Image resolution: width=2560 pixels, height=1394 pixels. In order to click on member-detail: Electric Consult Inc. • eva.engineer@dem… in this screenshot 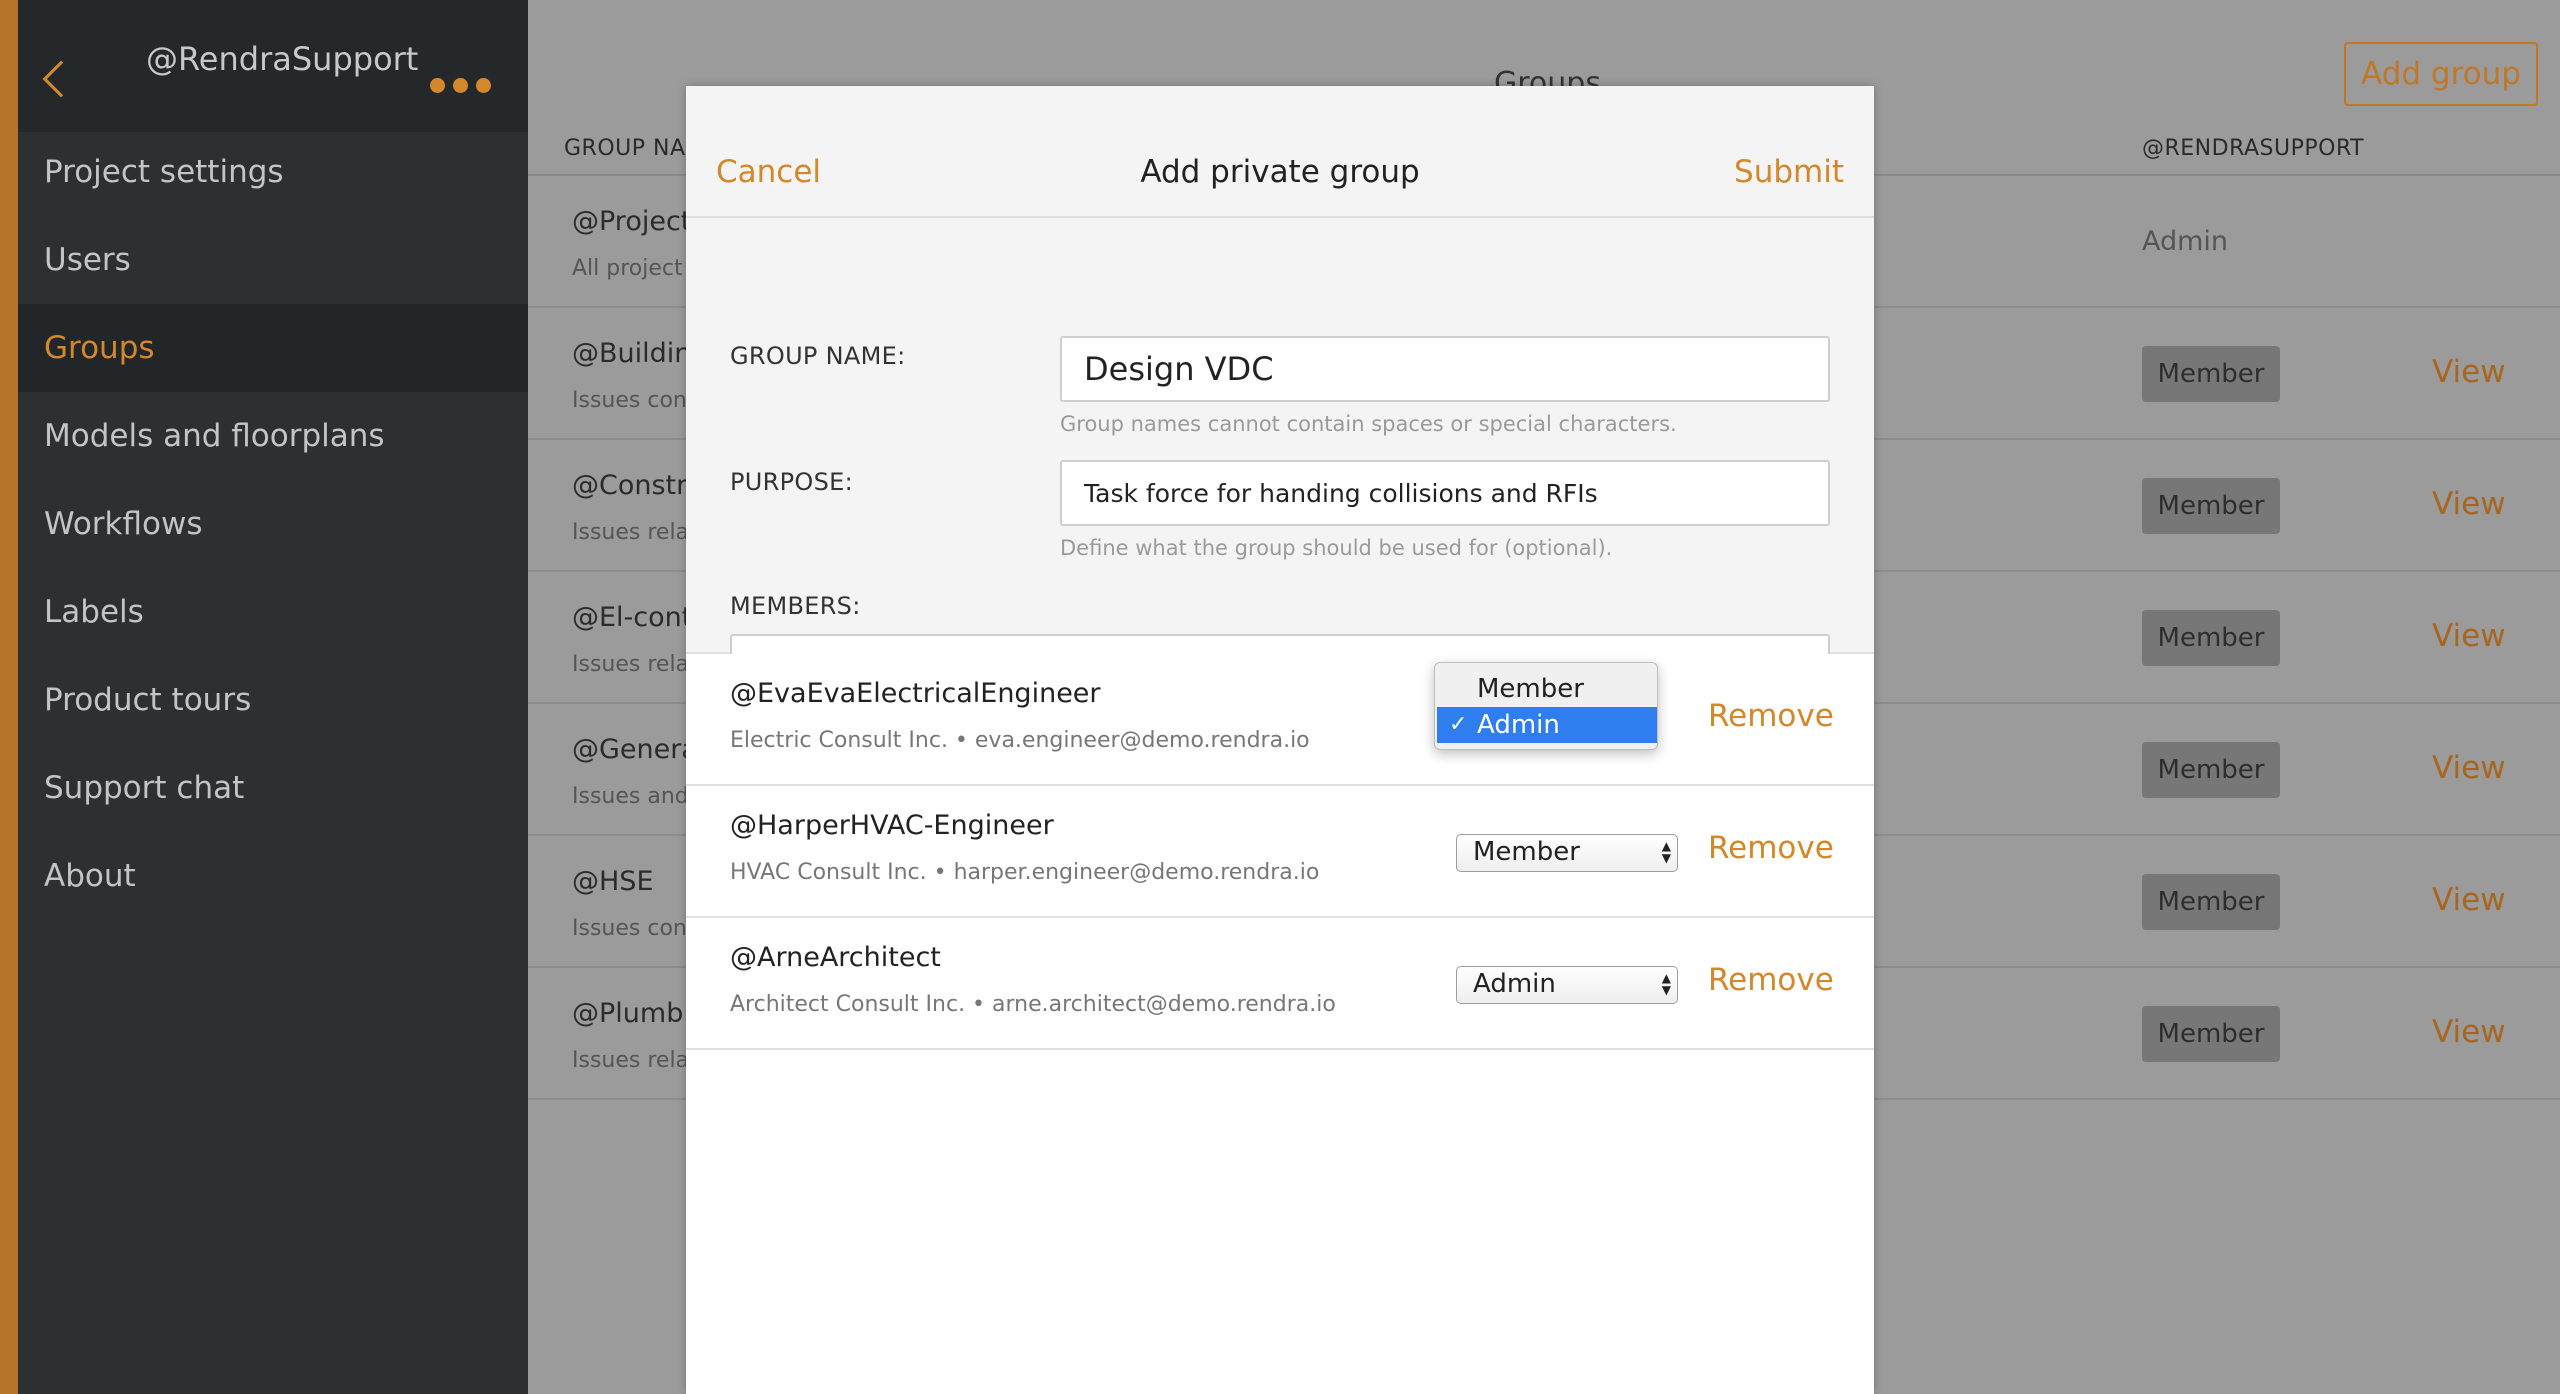, I will do `click(1020, 740)`.